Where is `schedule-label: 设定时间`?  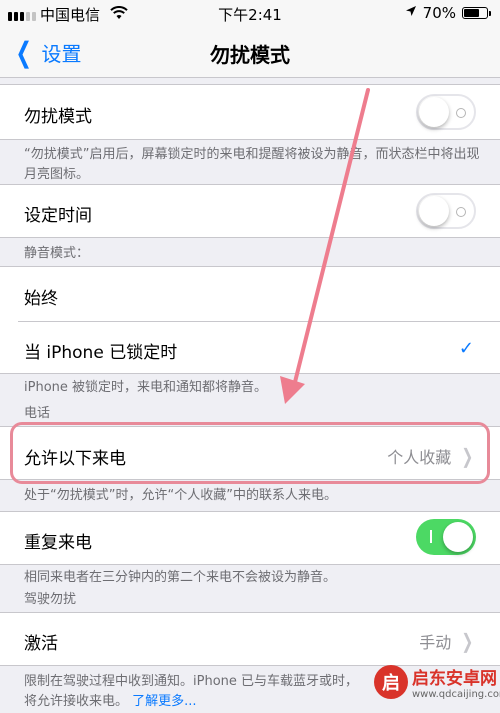 schedule-label: 设定时间 is located at coordinates (58, 216).